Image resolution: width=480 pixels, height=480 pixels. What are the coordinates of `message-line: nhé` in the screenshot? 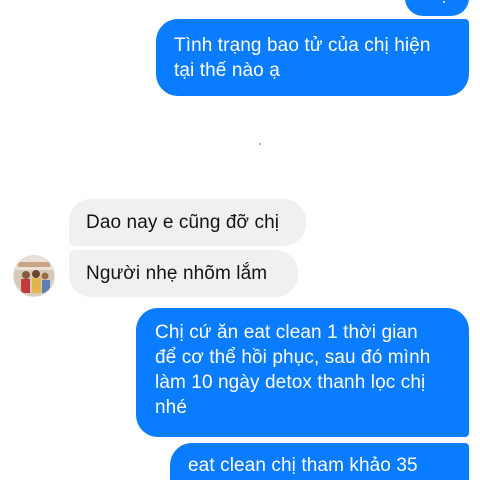 It's located at (171, 407).